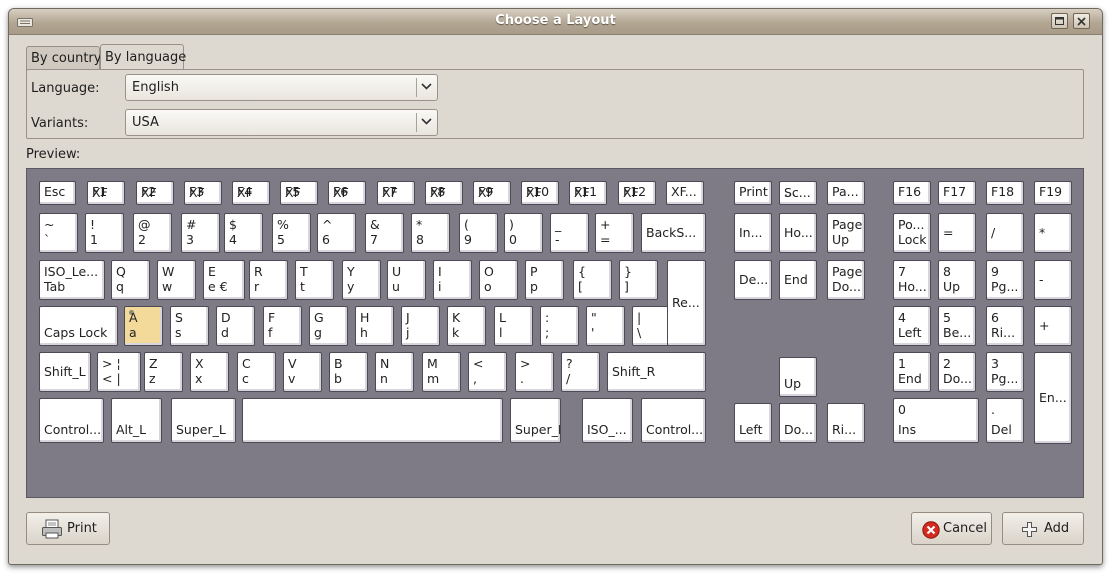 This screenshot has height=580, width=1117. Describe the element at coordinates (256, 372) in the screenshot. I see `key: Cc` at that location.